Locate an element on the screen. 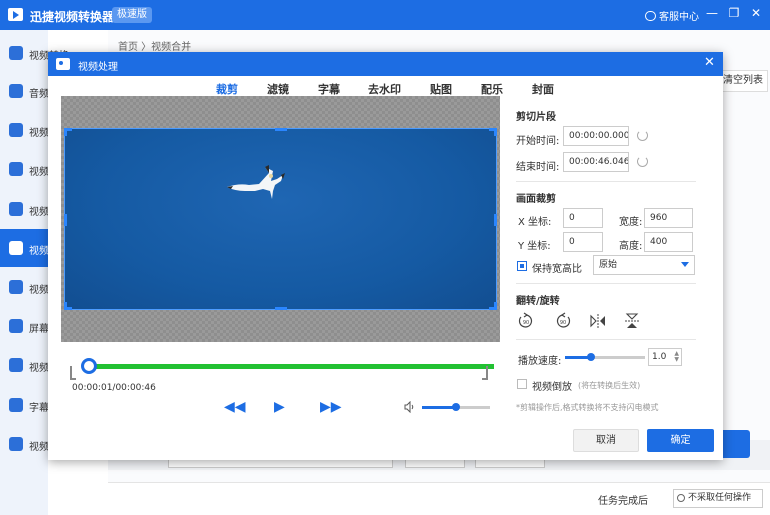  customer-service-label: 客服中心 is located at coordinates (679, 17).